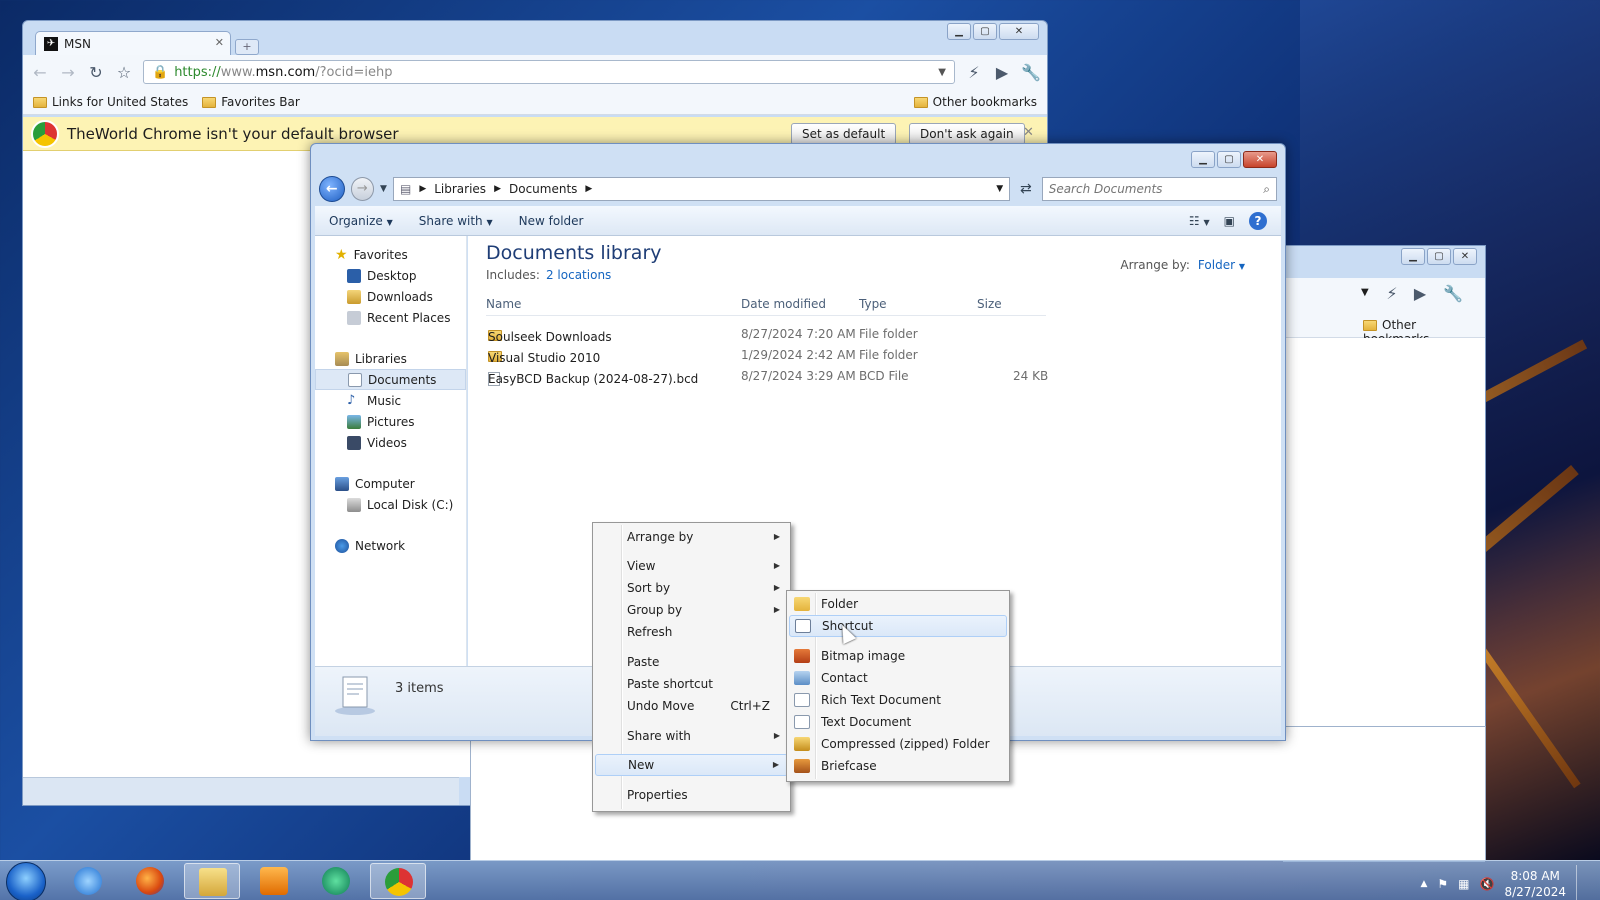  I want to click on new-contact-item: Contact, so click(898, 678).